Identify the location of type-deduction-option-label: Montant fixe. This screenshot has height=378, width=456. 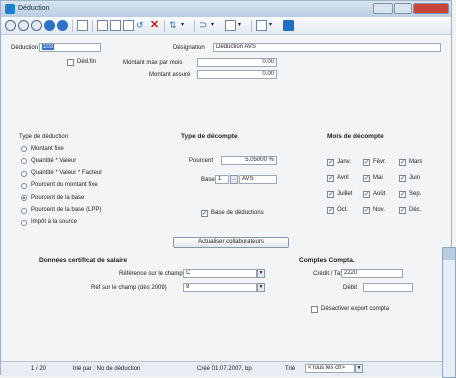
(47, 148).